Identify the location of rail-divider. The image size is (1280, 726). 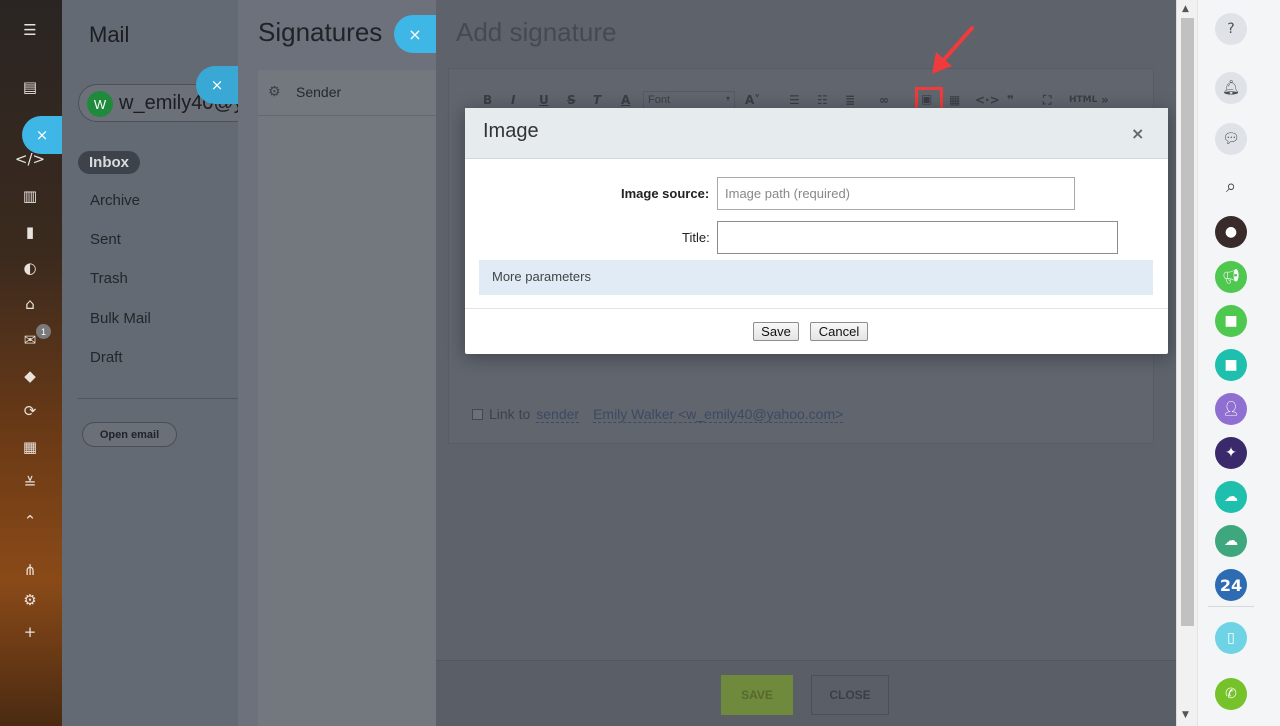
(1231, 606).